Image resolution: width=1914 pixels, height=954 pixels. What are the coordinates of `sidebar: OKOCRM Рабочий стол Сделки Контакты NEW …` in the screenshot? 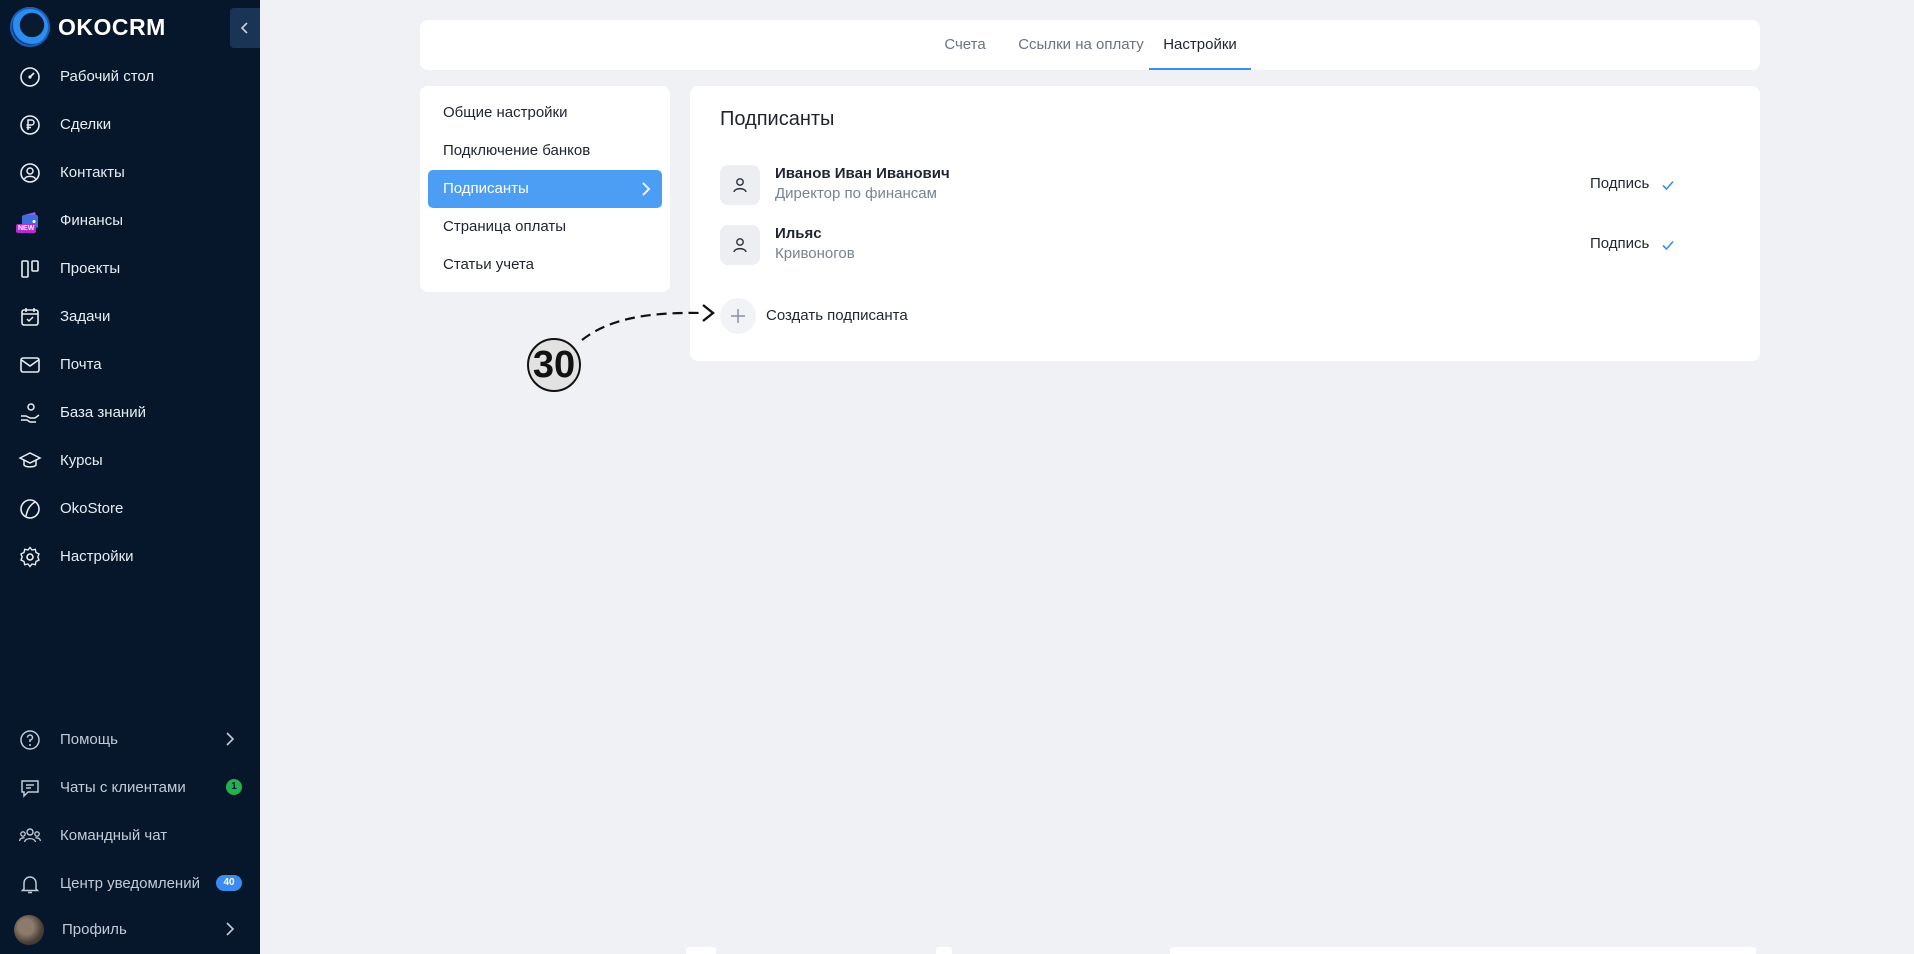 It's located at (130, 477).